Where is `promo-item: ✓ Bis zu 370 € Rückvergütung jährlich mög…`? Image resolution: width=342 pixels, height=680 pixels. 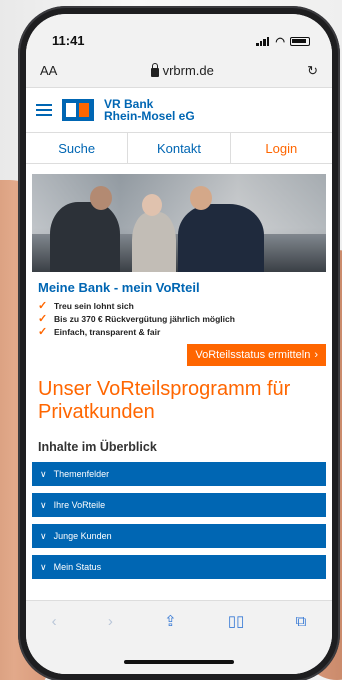
promo-item: ✓ Bis zu 370 € Rückvergütung jährlich mög… is located at coordinates (136, 319).